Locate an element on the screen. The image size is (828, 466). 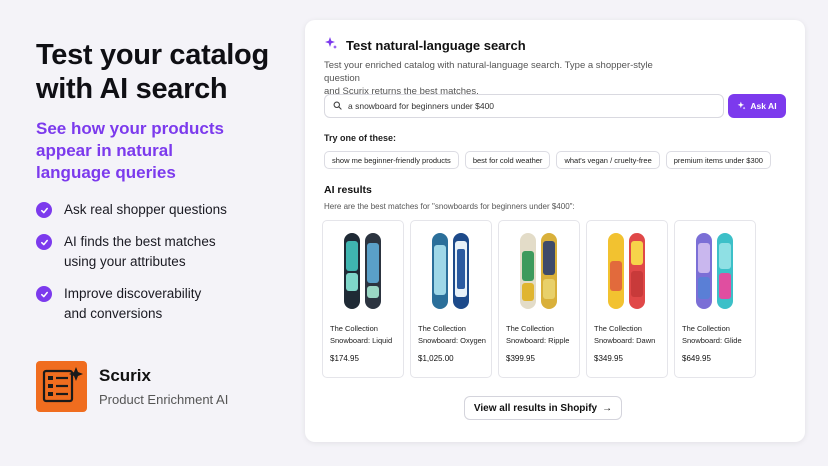
benefit-item: Ask real shopper questions is located at coordinates (161, 210).